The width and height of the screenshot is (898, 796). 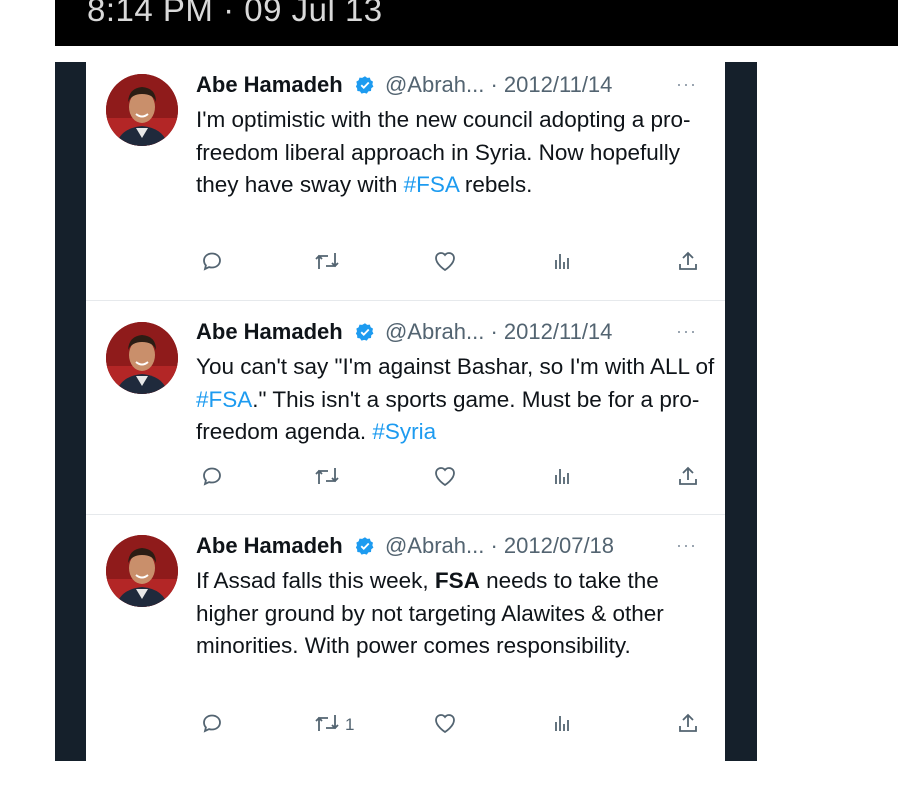 I want to click on timestamp-text: 8:14 PM · 09 Jul 13, so click(x=235, y=14).